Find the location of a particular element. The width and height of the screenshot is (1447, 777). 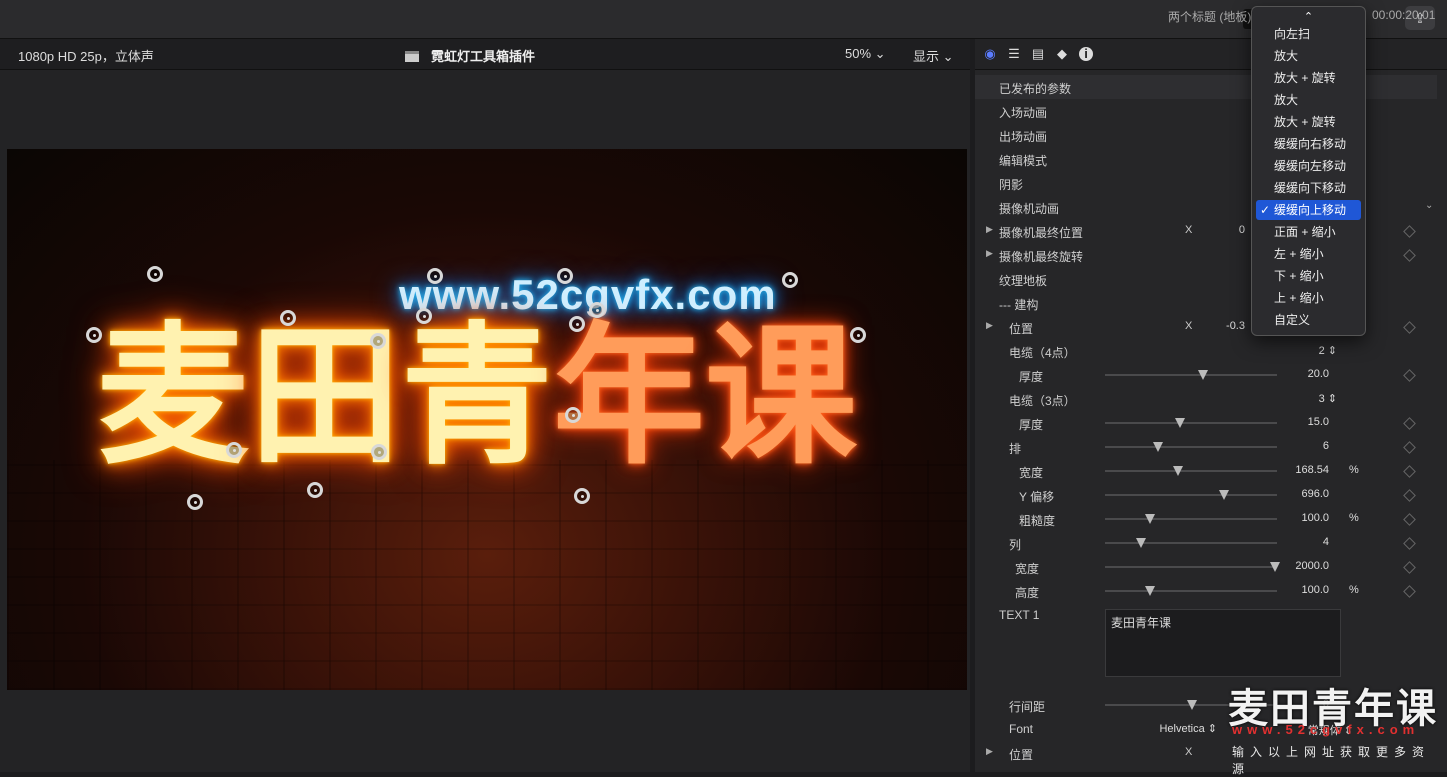

menu-item: 左 + 缩小 is located at coordinates (1308, 254).